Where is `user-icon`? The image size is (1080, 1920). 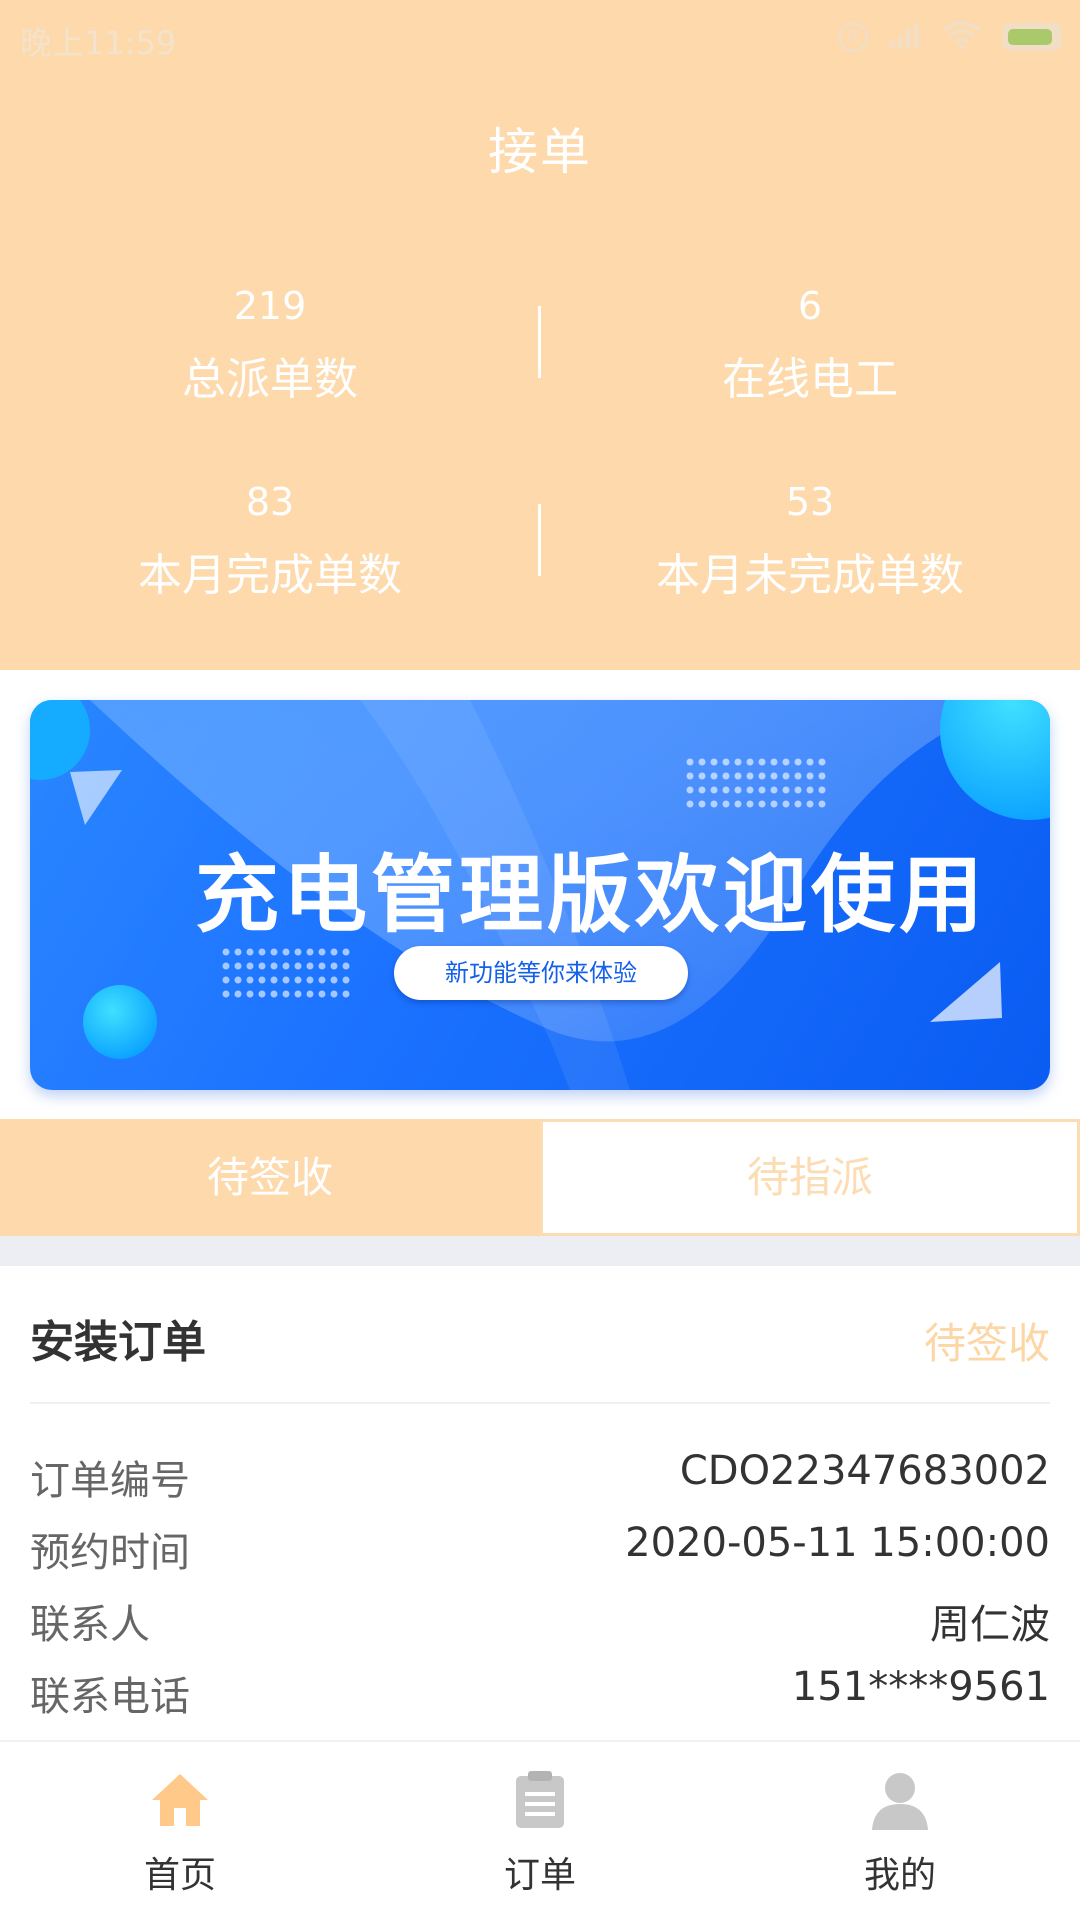
user-icon is located at coordinates (900, 1800).